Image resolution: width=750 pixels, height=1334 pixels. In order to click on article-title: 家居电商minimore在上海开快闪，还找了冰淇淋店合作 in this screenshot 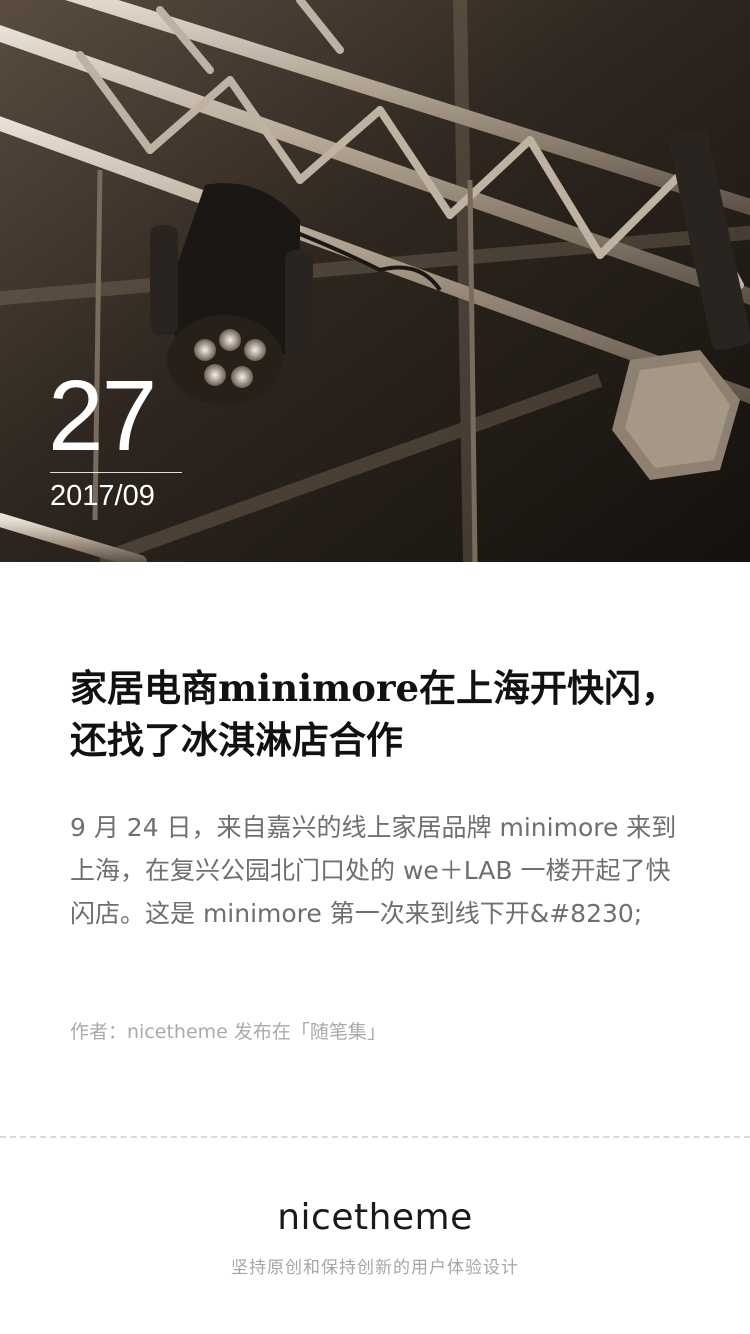, I will do `click(375, 714)`.